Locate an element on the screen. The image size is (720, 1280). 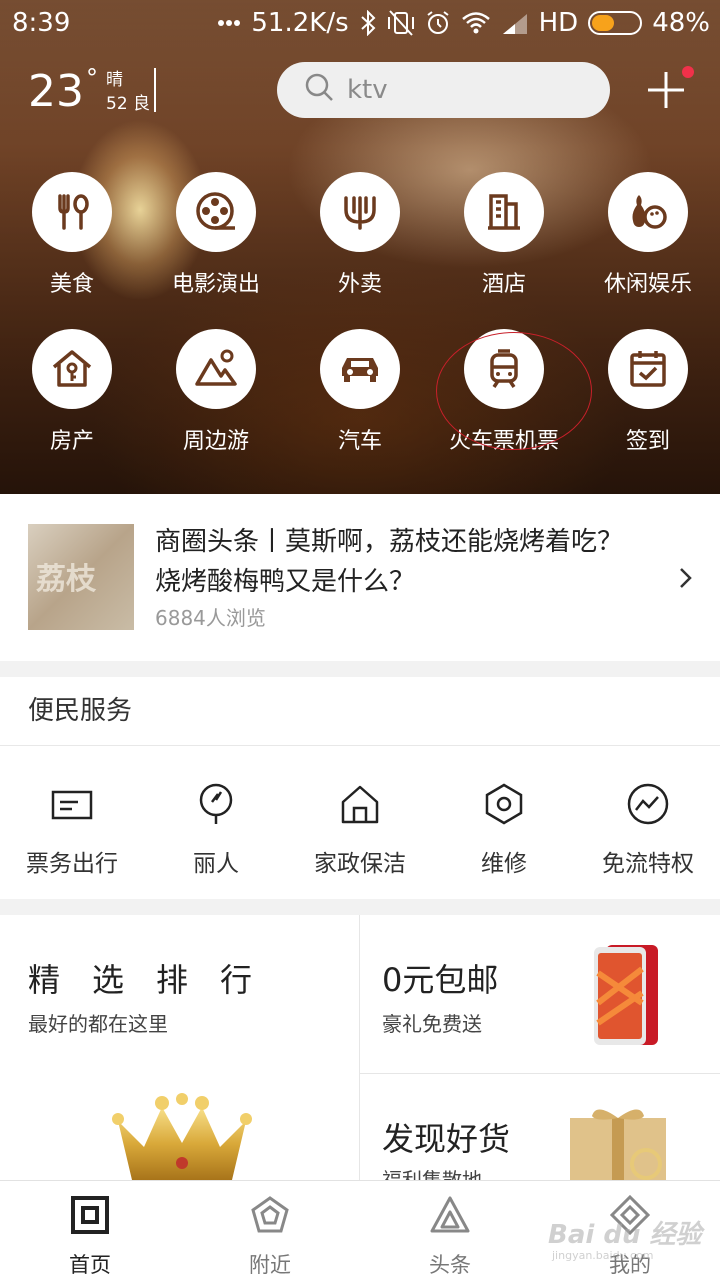
network-type: HD is located at coordinates (558, 23).